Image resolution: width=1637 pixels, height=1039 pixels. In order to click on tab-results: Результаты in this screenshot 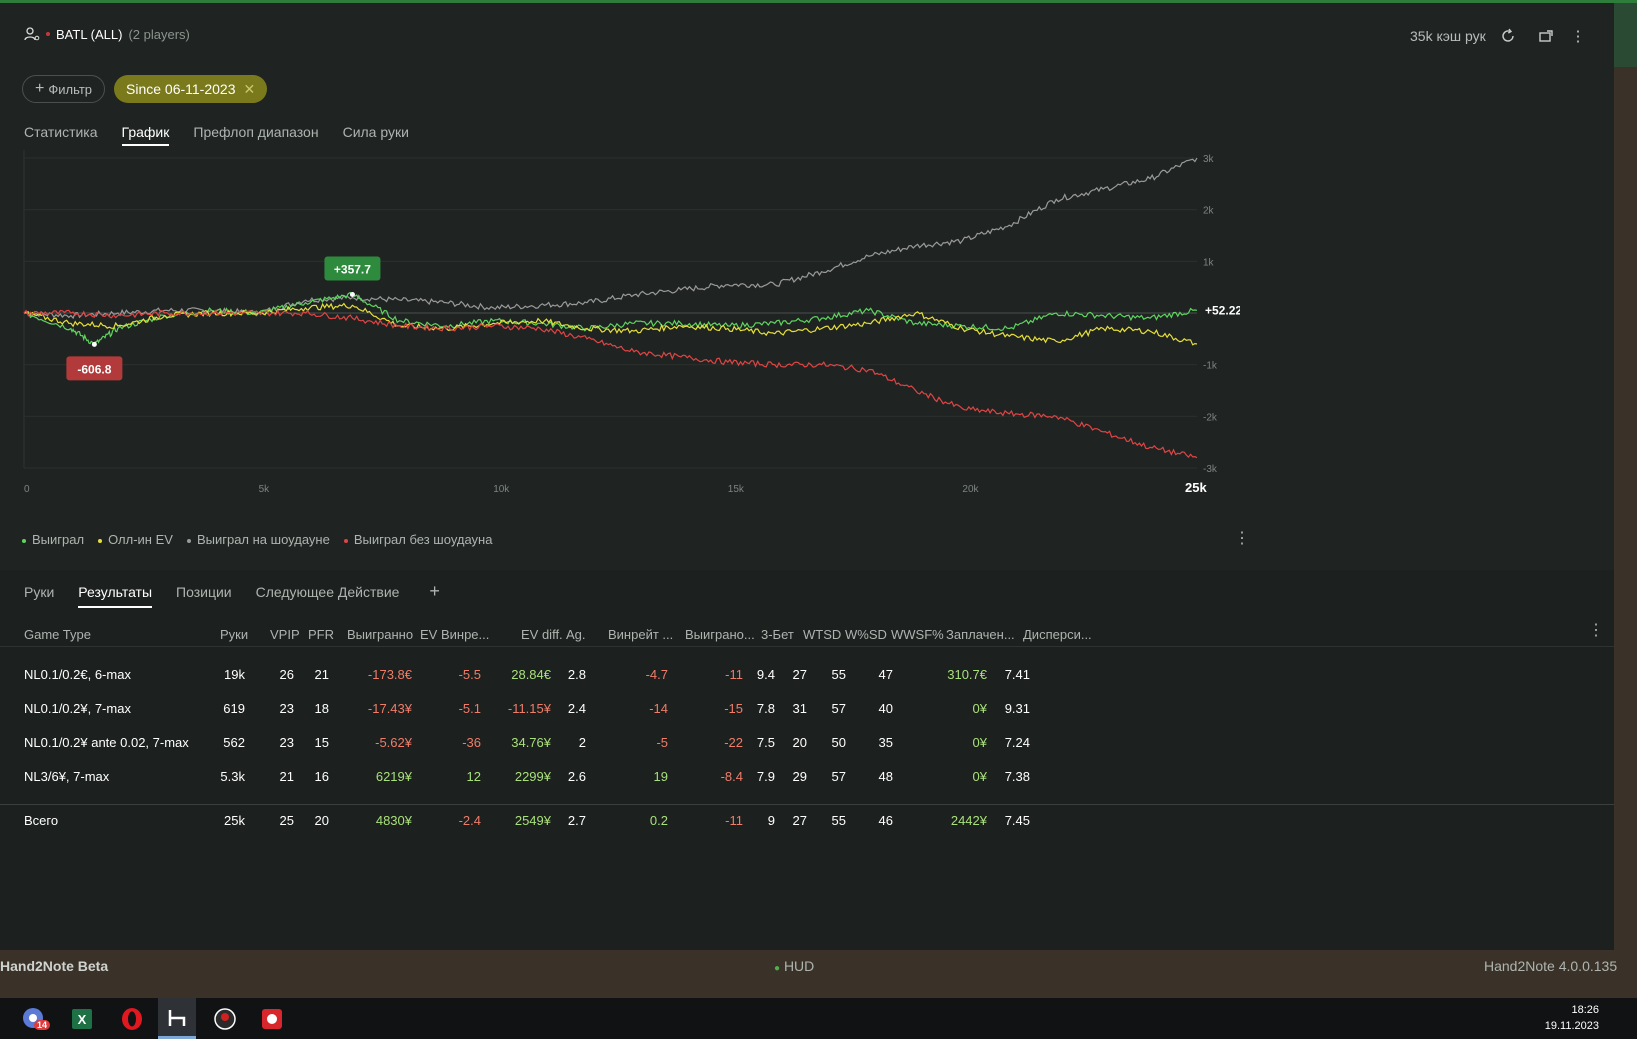, I will do `click(115, 596)`.